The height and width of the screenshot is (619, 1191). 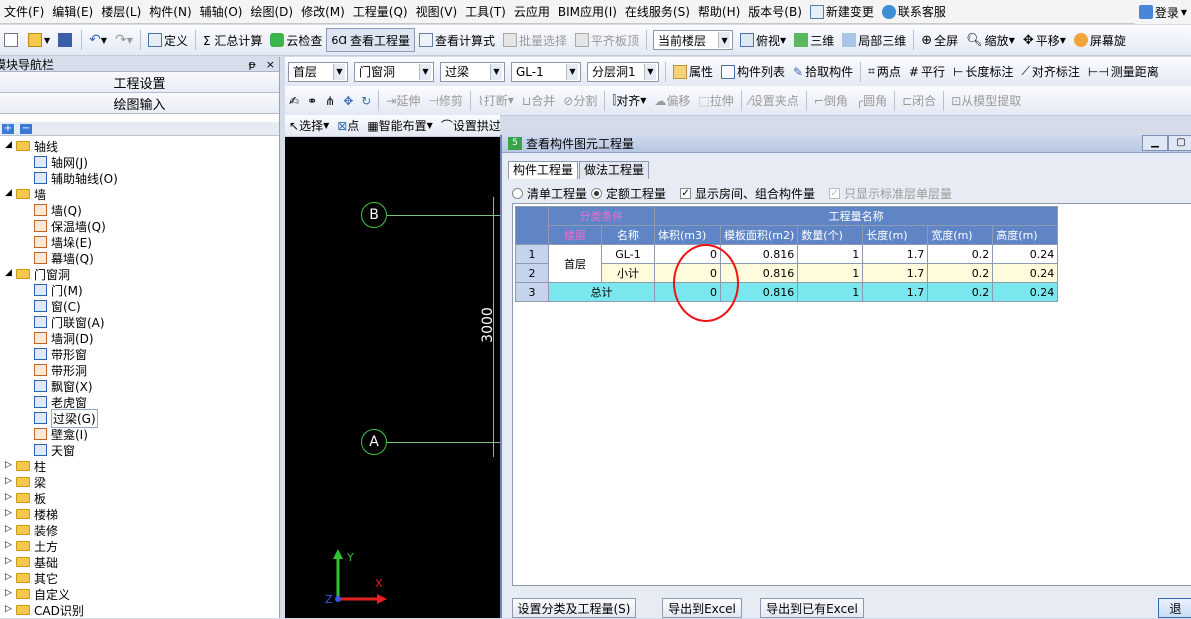 I want to click on collapse-all-icon: −, so click(x=26, y=128).